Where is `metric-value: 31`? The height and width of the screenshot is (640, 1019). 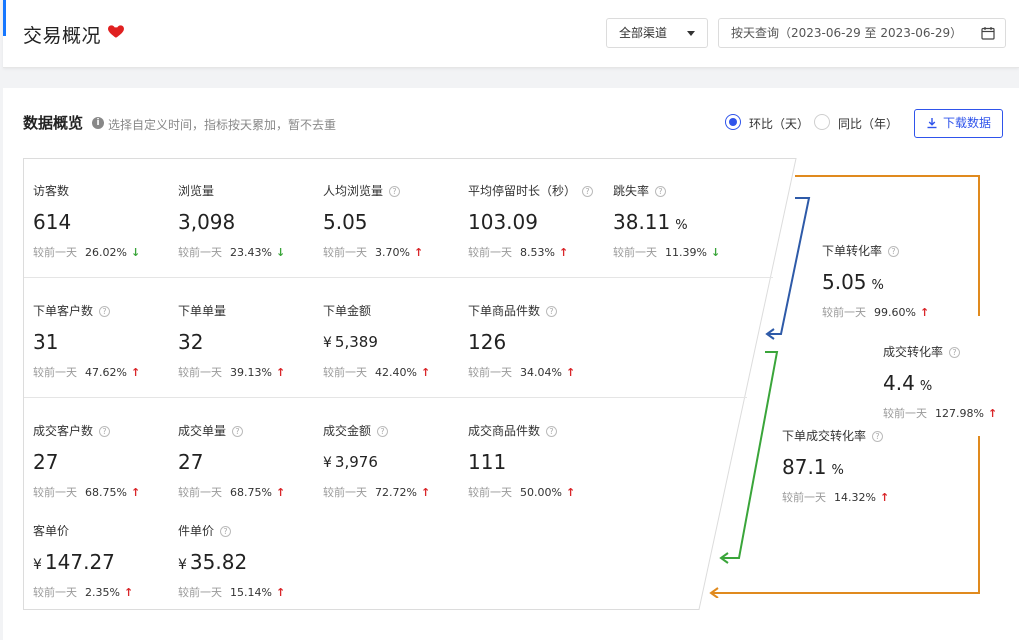
metric-value: 31 is located at coordinates (46, 342).